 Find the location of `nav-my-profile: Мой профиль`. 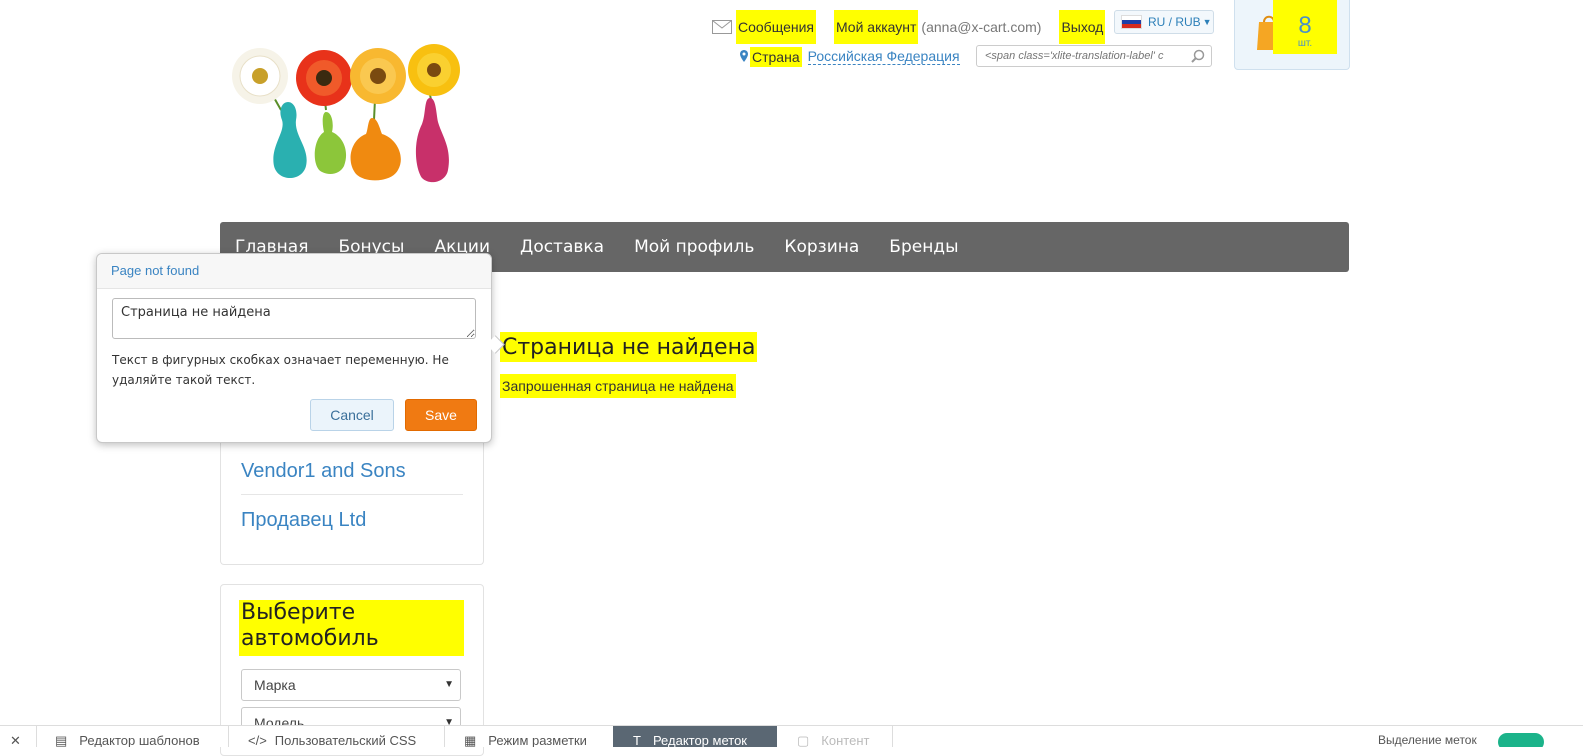

nav-my-profile: Мой профиль is located at coordinates (694, 247).